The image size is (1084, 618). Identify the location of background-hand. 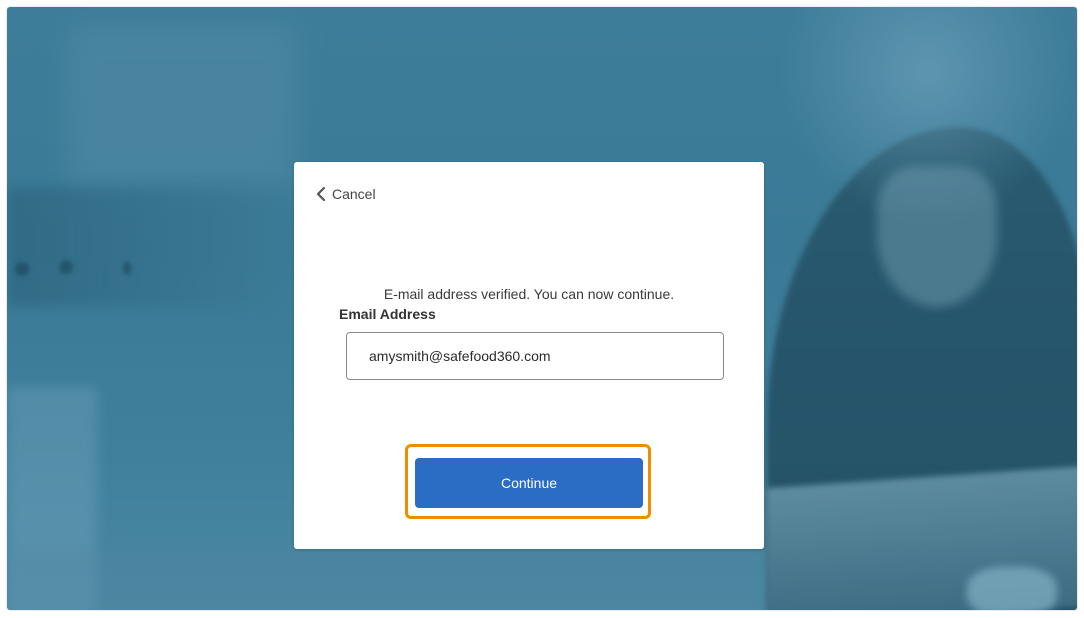
(1012, 588).